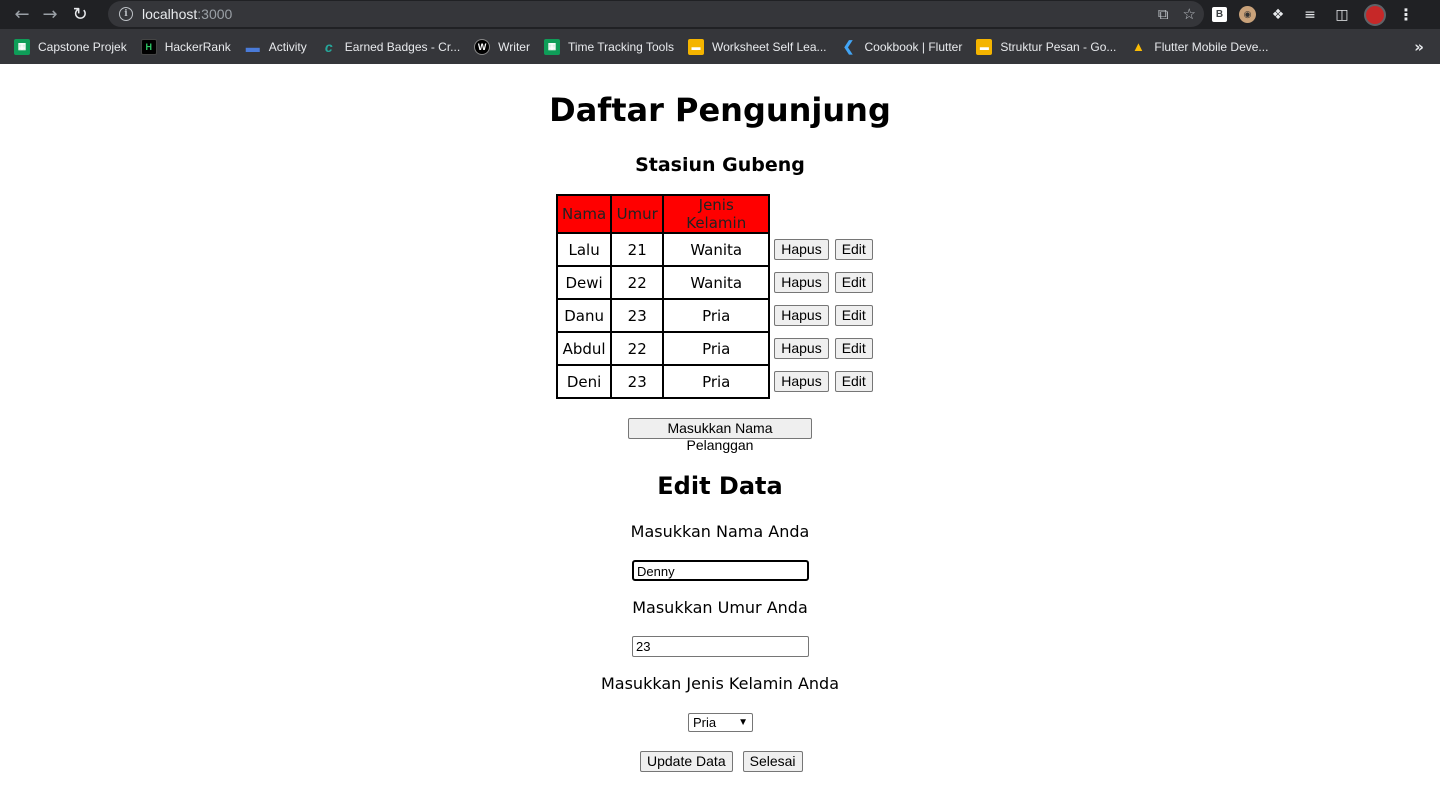 The width and height of the screenshot is (1440, 810). What do you see at coordinates (1163, 14) in the screenshot?
I see `share-icon: ⧉` at bounding box center [1163, 14].